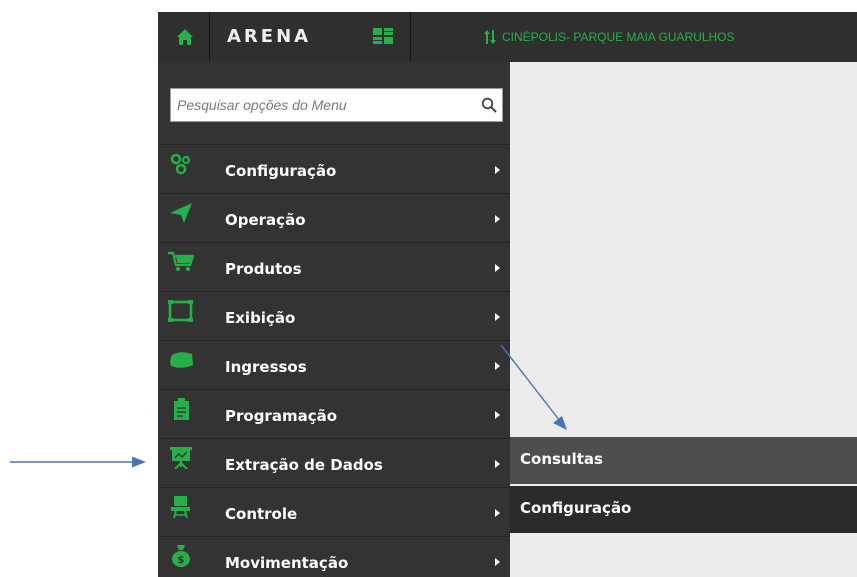 The image size is (857, 577). What do you see at coordinates (180, 311) in the screenshot?
I see `screen-frame-icon` at bounding box center [180, 311].